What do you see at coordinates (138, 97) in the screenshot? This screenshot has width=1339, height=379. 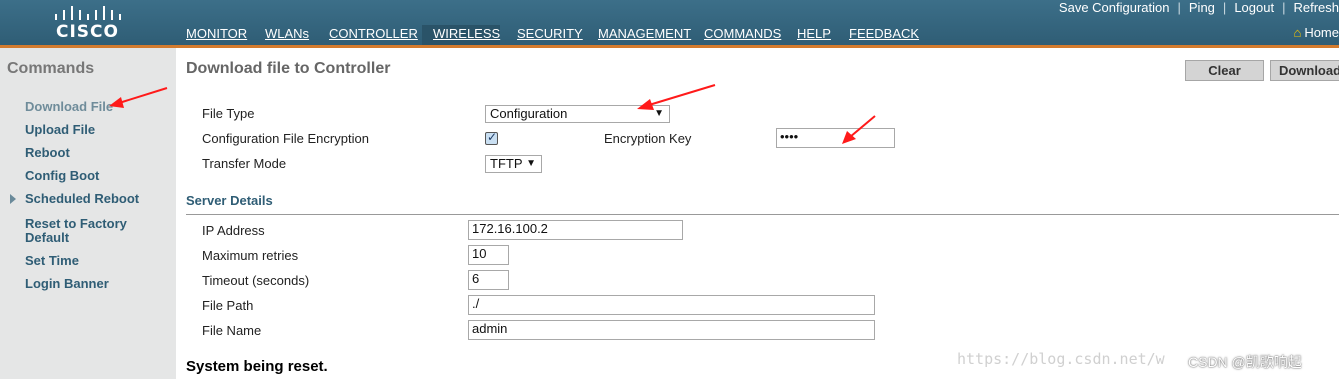 I see `annotation-arrow-download-file` at bounding box center [138, 97].